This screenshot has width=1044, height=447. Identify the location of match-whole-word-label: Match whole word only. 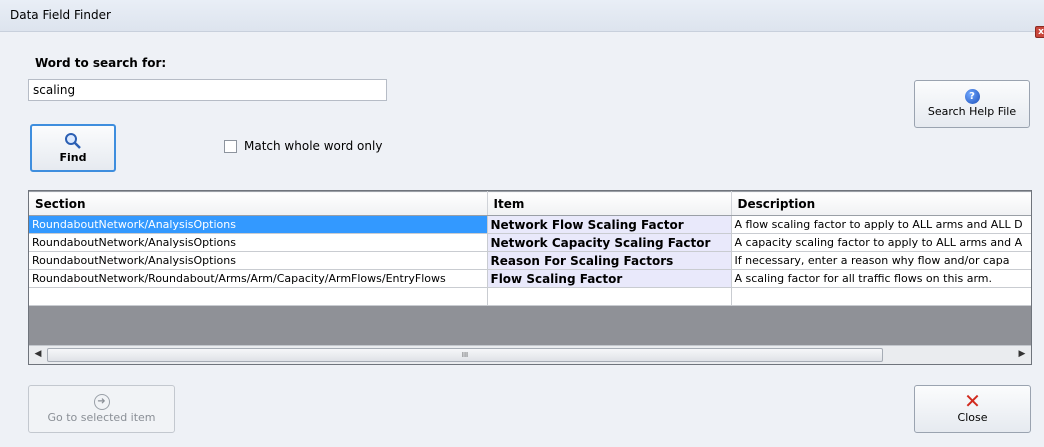
(313, 146).